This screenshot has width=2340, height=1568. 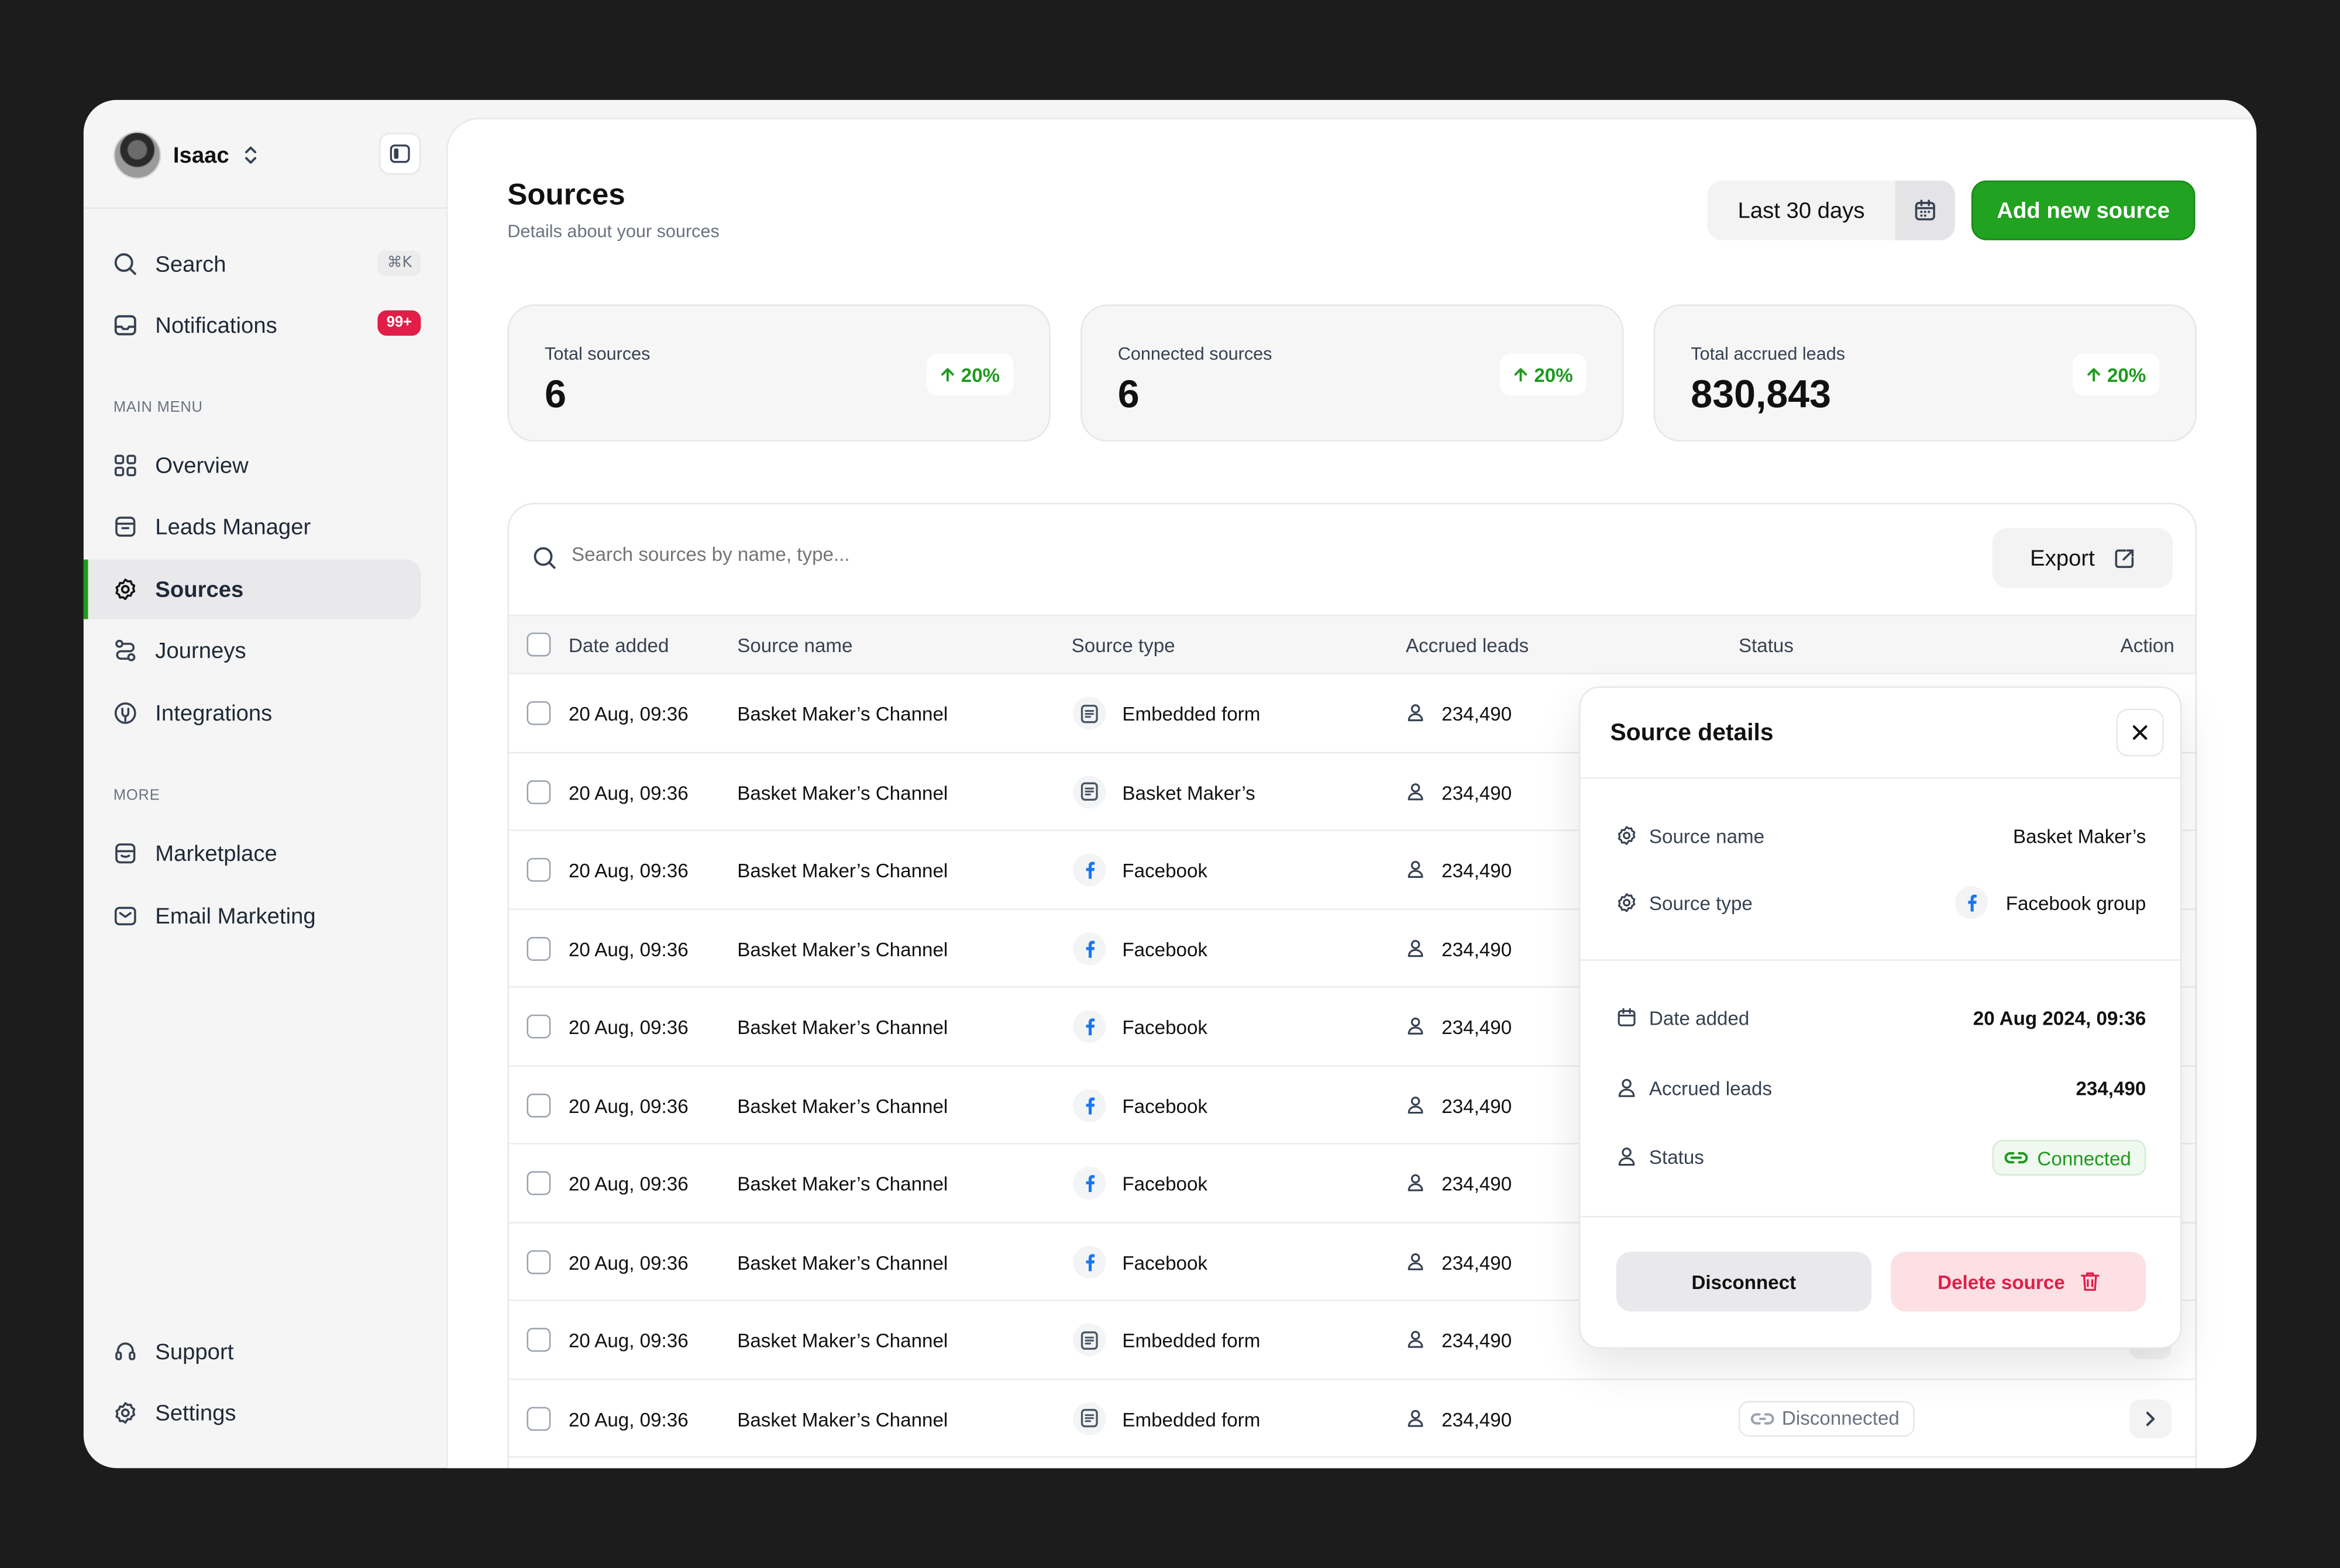 What do you see at coordinates (779, 373) in the screenshot?
I see `stat-card-total-sources: Total sources 6 20%` at bounding box center [779, 373].